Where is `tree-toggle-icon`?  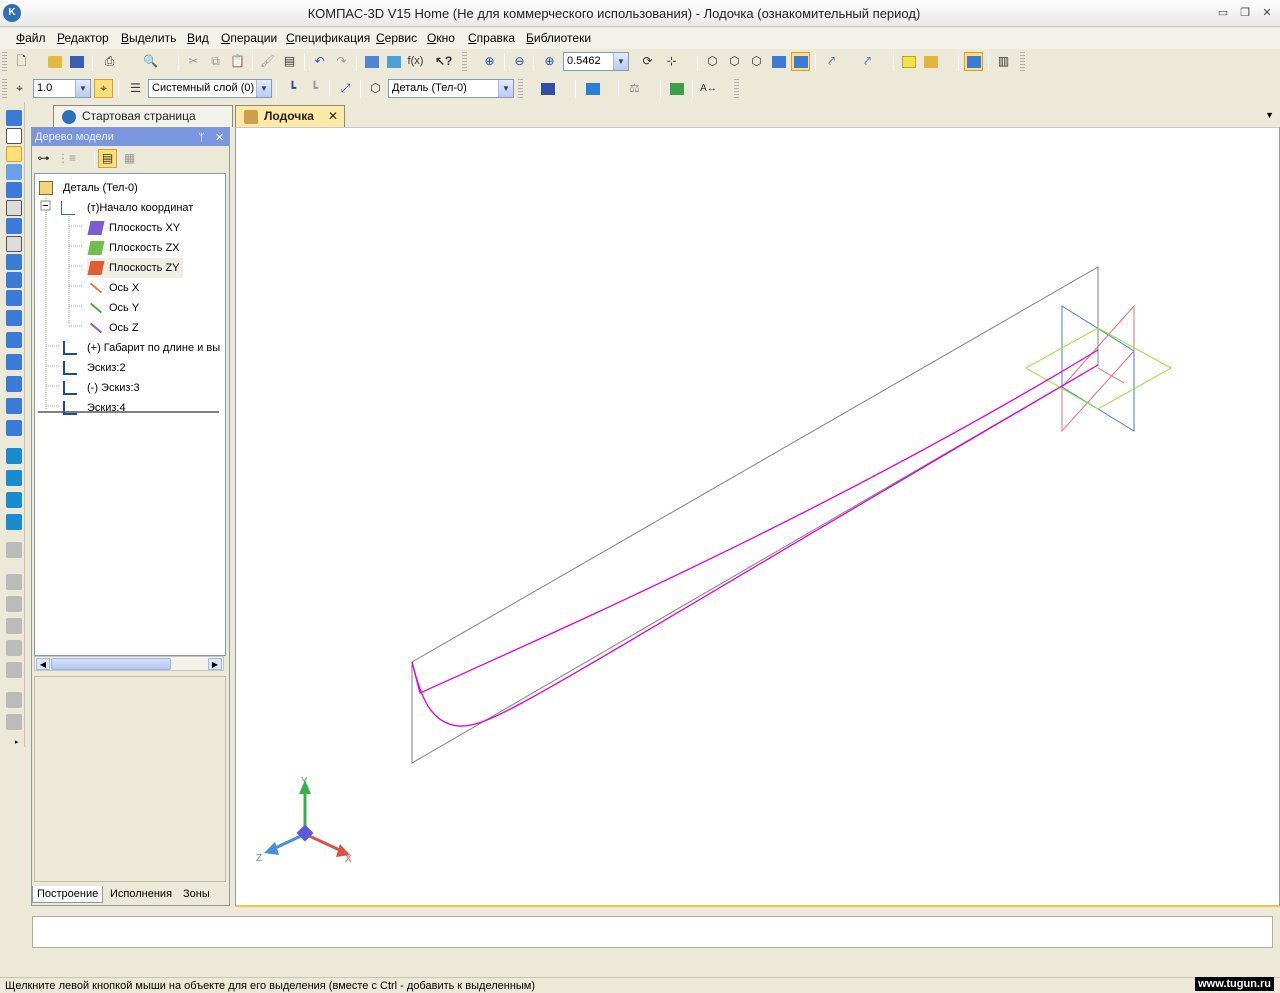 tree-toggle-icon is located at coordinates (973, 61).